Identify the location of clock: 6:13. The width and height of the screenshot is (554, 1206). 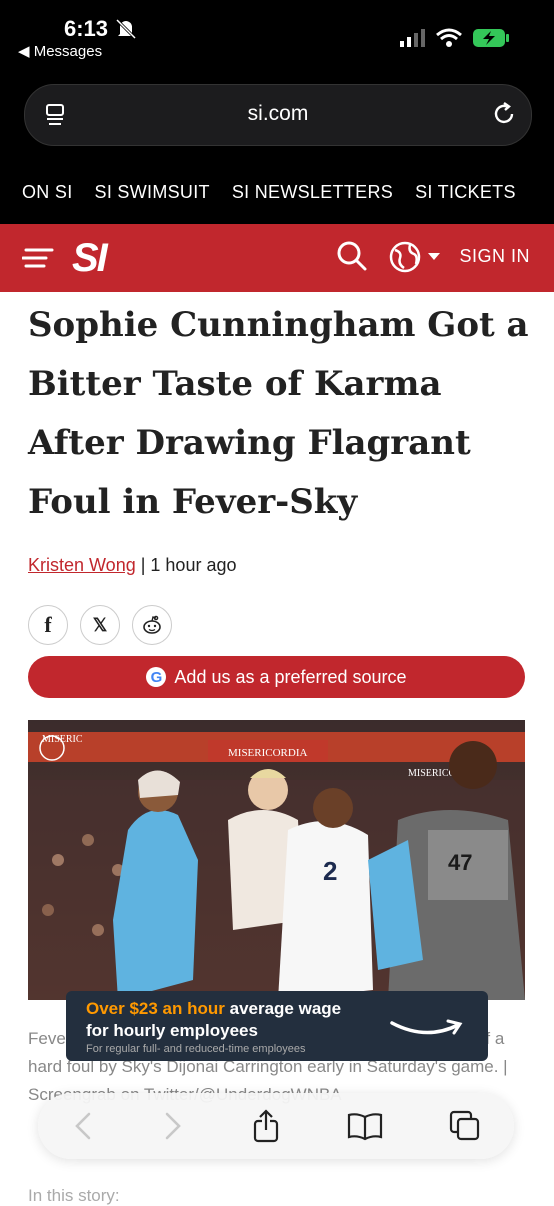
(86, 28).